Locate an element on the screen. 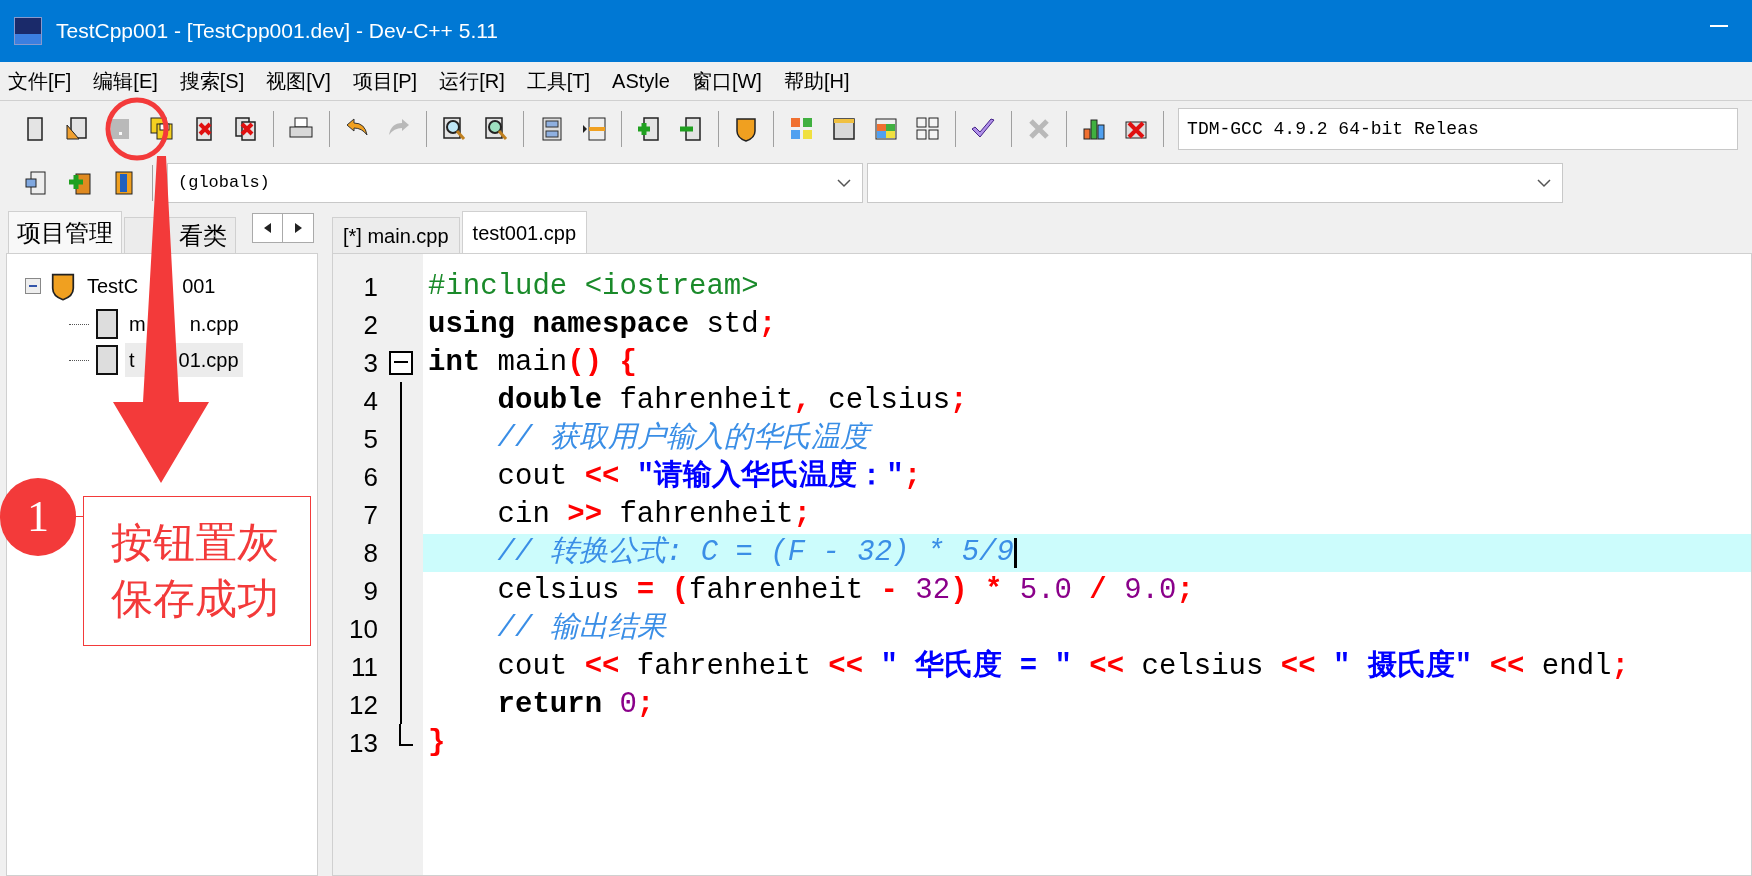 Image resolution: width=1752 pixels, height=876 pixels. highlight-circle is located at coordinates (137, 129).